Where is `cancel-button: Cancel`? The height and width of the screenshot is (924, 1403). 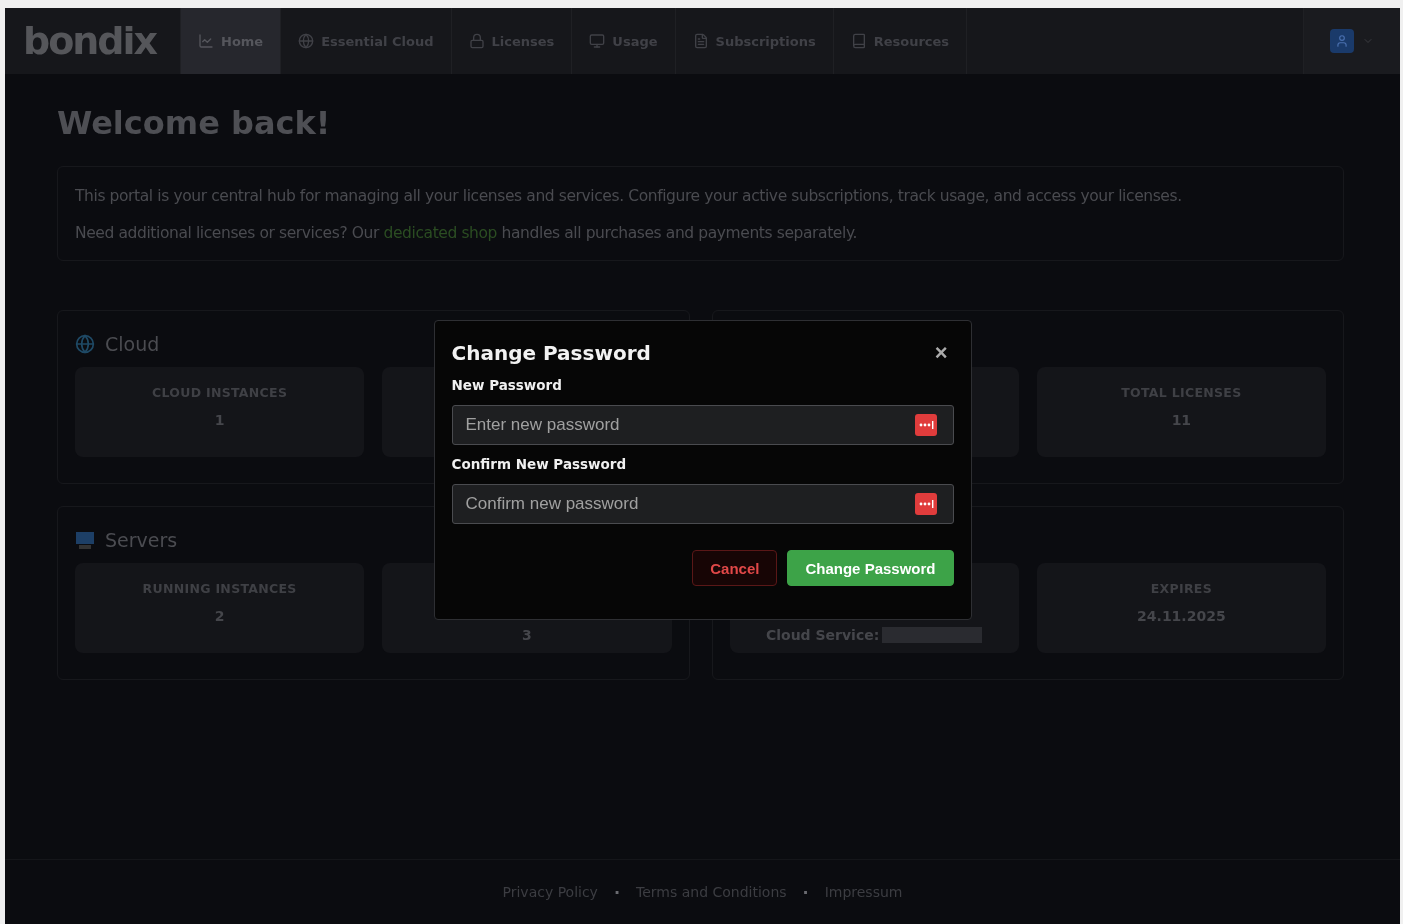
cancel-button: Cancel is located at coordinates (735, 568).